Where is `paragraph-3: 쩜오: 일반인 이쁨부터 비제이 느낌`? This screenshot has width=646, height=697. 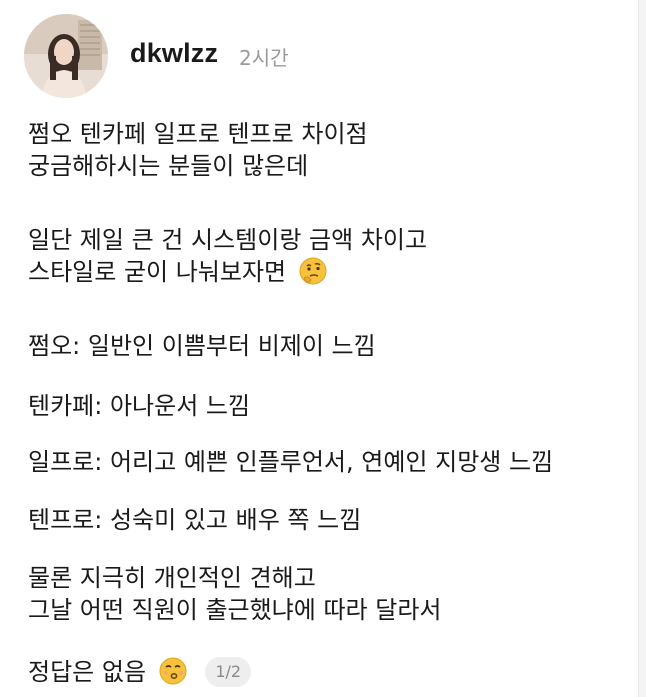 paragraph-3: 쩜오: 일반인 이쁨부터 비제이 느낌 is located at coordinates (333, 346).